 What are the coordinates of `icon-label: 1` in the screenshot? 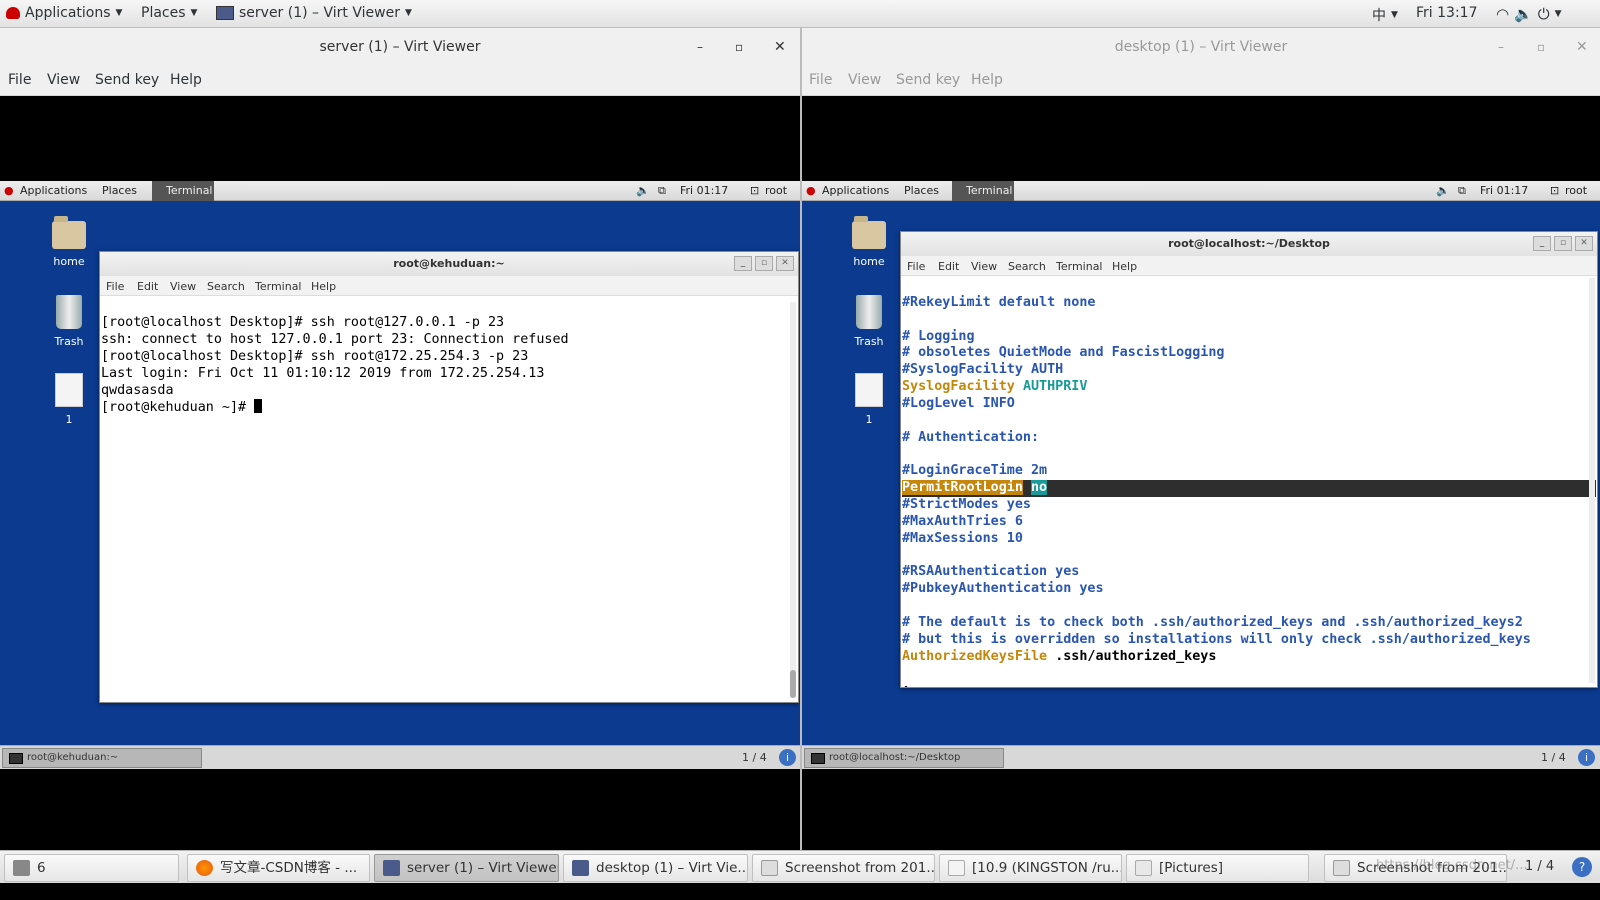 It's located at (69, 419).